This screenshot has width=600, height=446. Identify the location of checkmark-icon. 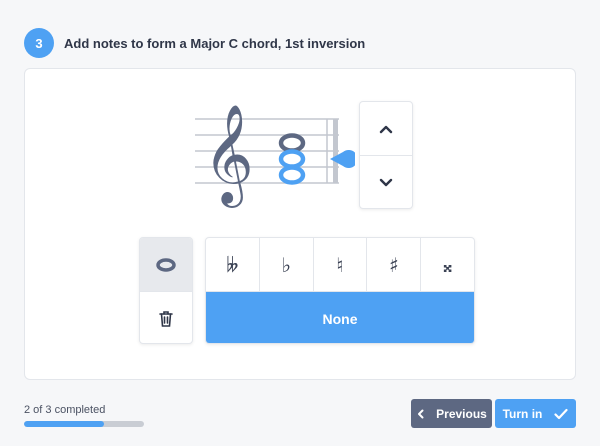
(561, 413).